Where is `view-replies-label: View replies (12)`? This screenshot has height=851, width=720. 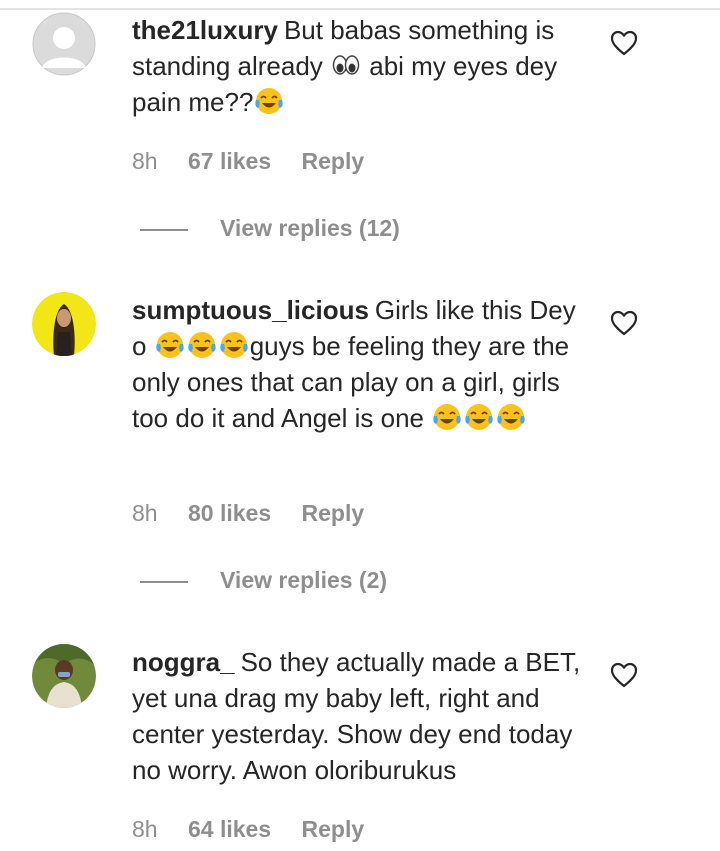 view-replies-label: View replies (12) is located at coordinates (310, 228).